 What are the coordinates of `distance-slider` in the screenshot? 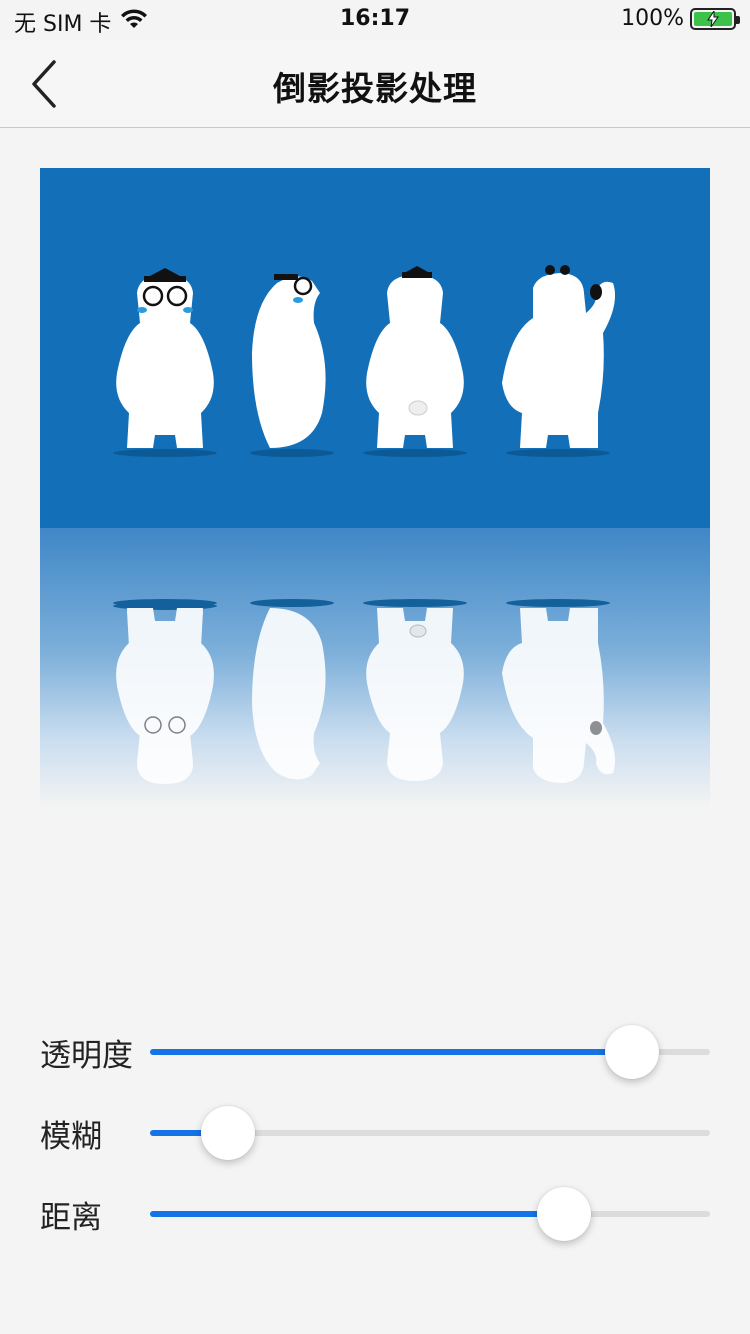 It's located at (430, 1214).